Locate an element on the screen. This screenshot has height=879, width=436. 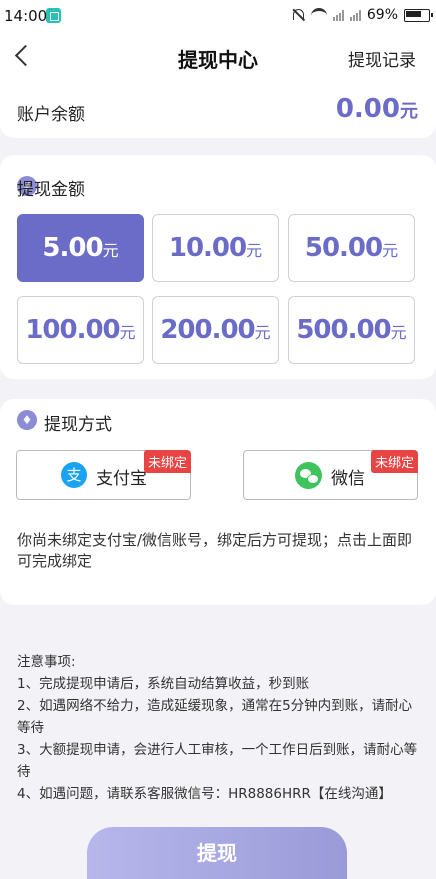
bind-tip: 你尚未绑定支付宝/微信账号，绑定后方可提现；点击上面即可完成绑定 is located at coordinates (215, 550).